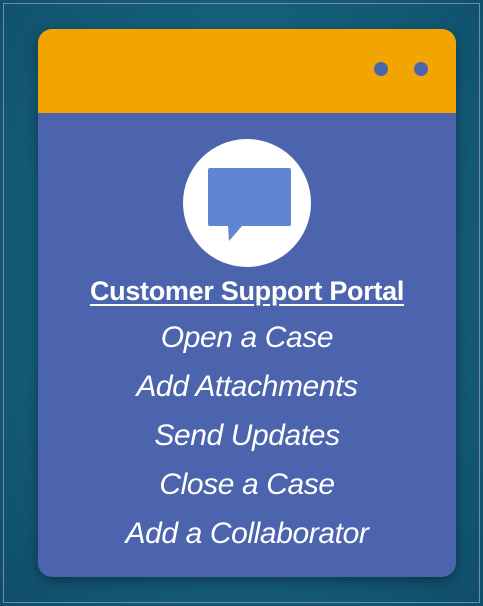 This screenshot has width=483, height=606. I want to click on menu-item-close-case: Close a Case, so click(247, 484).